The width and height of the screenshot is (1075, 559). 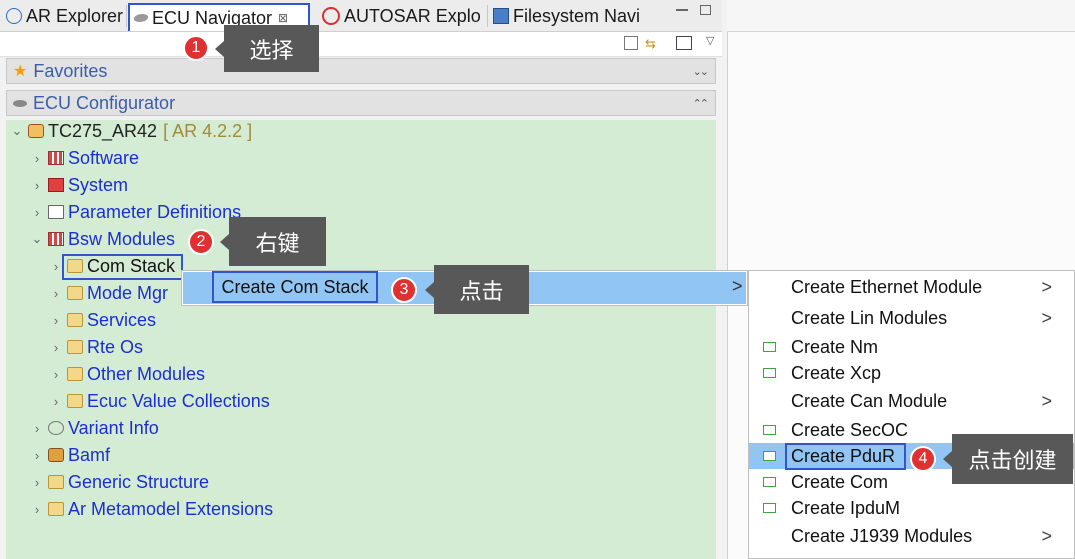 What do you see at coordinates (361, 71) in the screenshot?
I see `favorites-section-header: ★ Favorites ⌄⌄` at bounding box center [361, 71].